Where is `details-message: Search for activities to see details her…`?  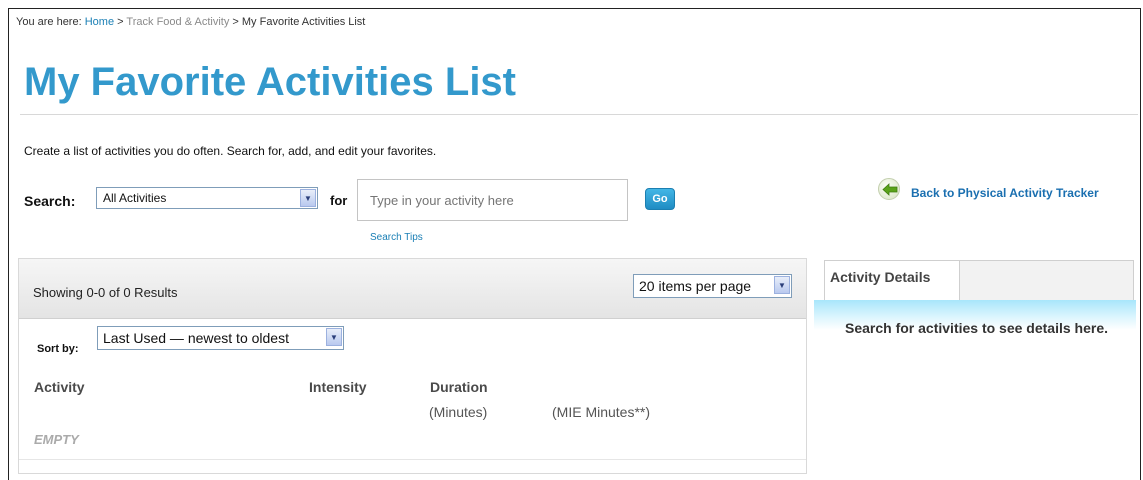 details-message: Search for activities to see details her… is located at coordinates (977, 328).